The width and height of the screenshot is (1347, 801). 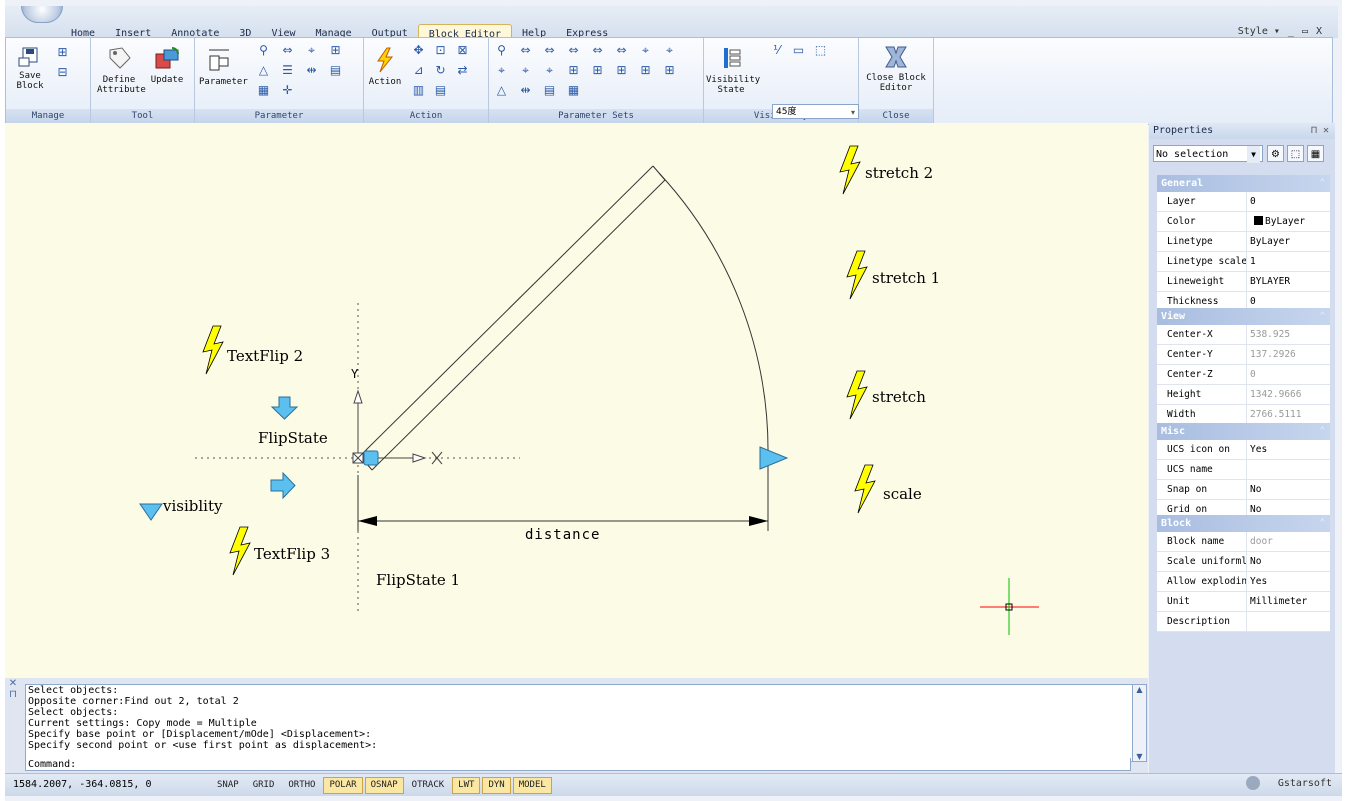 I want to click on select-objects-icon: ⬚, so click(x=1295, y=153).